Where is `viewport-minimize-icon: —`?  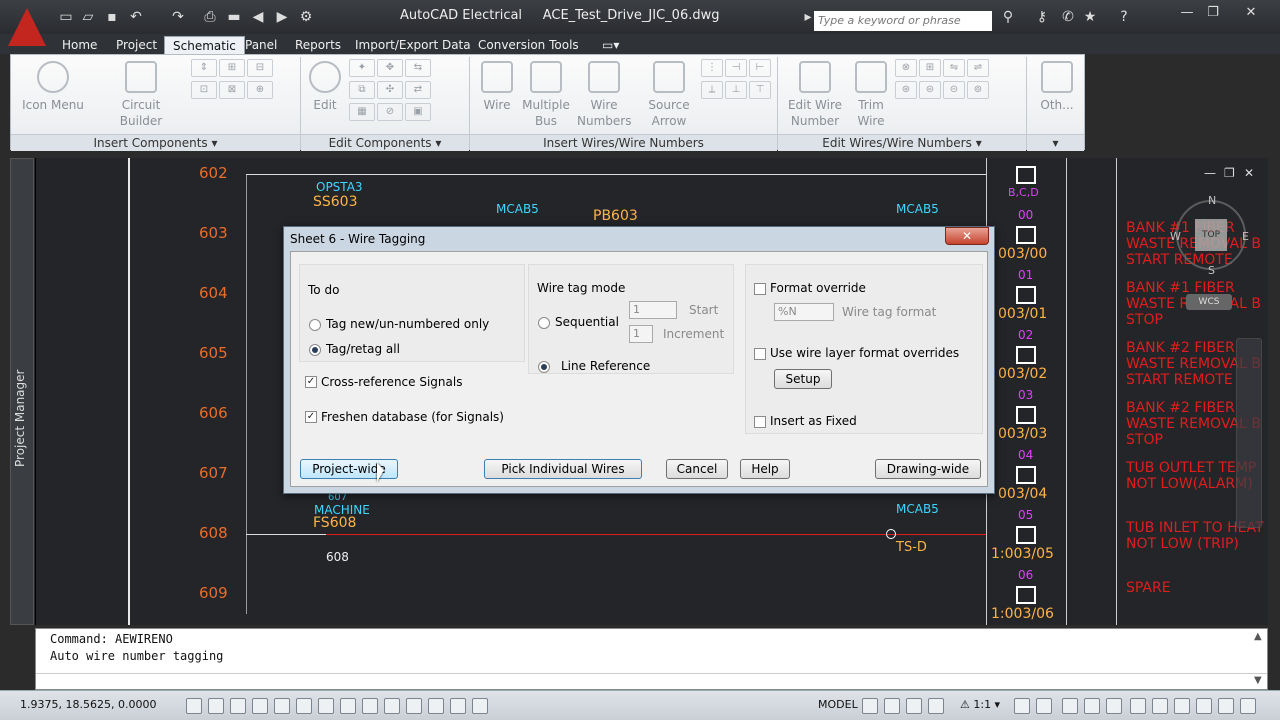 viewport-minimize-icon: — is located at coordinates (1210, 173).